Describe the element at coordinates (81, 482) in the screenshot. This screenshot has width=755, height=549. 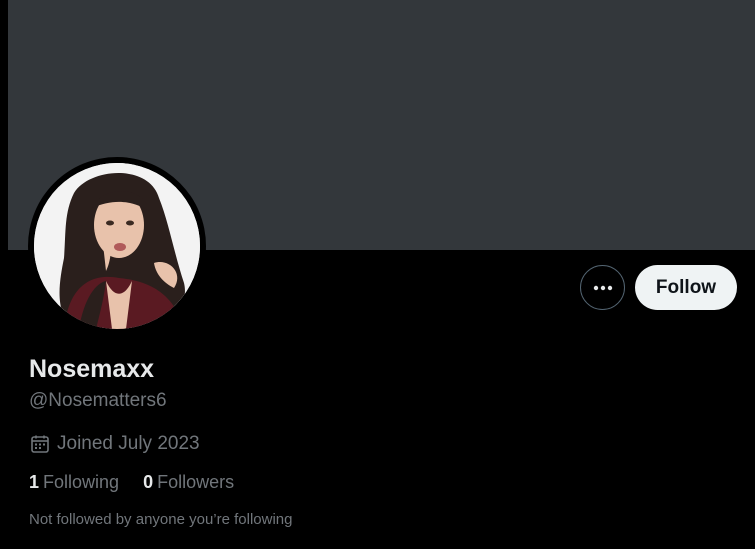
I see `following-label: Following` at that location.